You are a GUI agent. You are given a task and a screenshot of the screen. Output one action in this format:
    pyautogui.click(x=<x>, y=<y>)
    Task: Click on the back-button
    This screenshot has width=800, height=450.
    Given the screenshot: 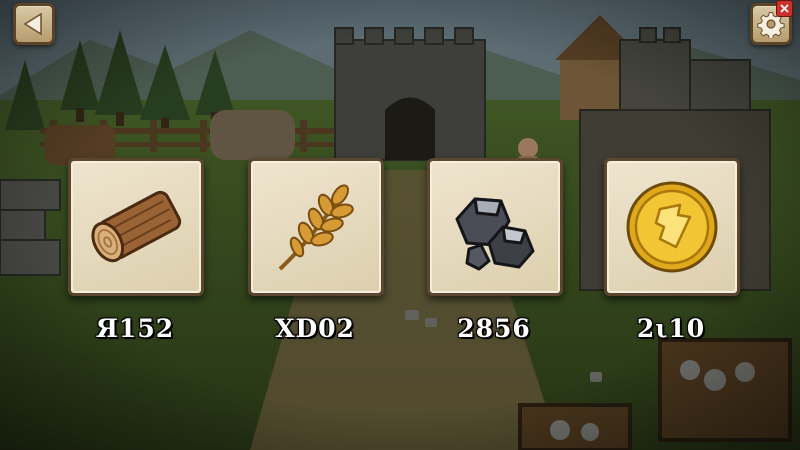 What is the action you would take?
    pyautogui.click(x=34, y=24)
    